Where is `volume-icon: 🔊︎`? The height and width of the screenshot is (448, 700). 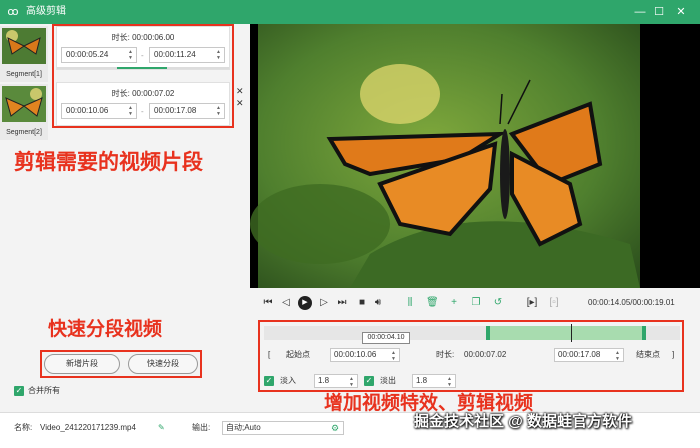 volume-icon: 🔊︎ is located at coordinates (378, 303).